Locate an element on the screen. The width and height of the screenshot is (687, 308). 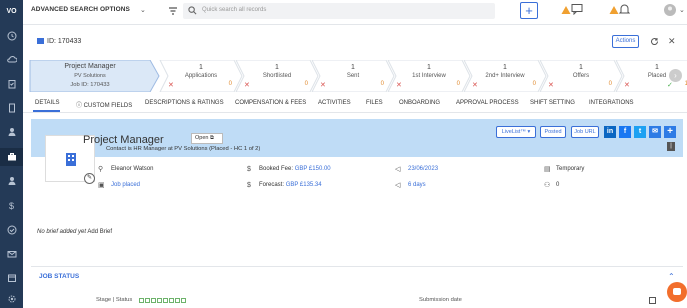
job-url-button: Job URL is located at coordinates (585, 132).